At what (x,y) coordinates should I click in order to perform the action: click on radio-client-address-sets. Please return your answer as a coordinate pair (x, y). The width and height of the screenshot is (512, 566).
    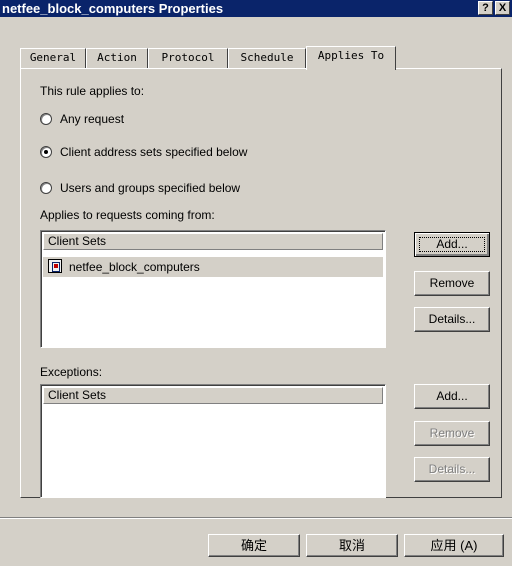
    Looking at the image, I should click on (46, 152).